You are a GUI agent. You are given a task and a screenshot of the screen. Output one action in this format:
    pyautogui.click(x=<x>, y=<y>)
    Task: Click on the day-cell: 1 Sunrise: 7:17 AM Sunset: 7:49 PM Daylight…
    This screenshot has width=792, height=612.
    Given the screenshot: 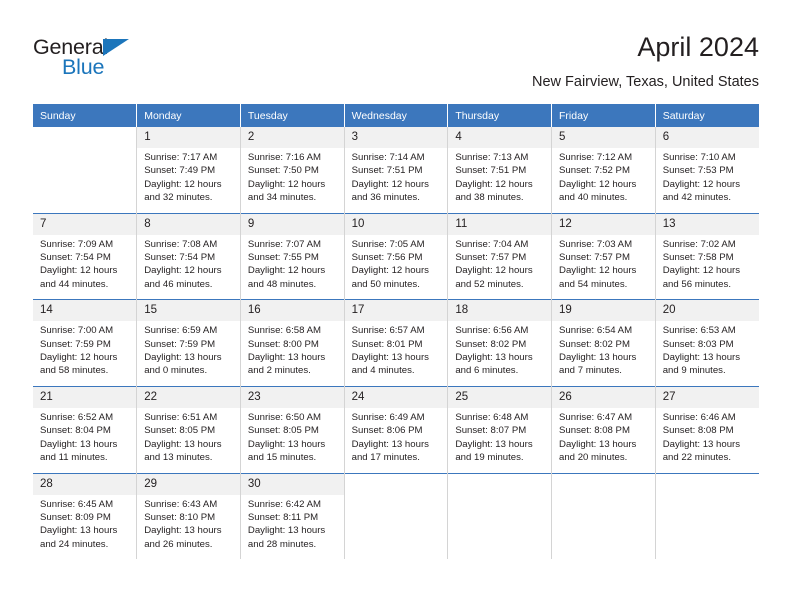 What is the action you would take?
    pyautogui.click(x=188, y=170)
    